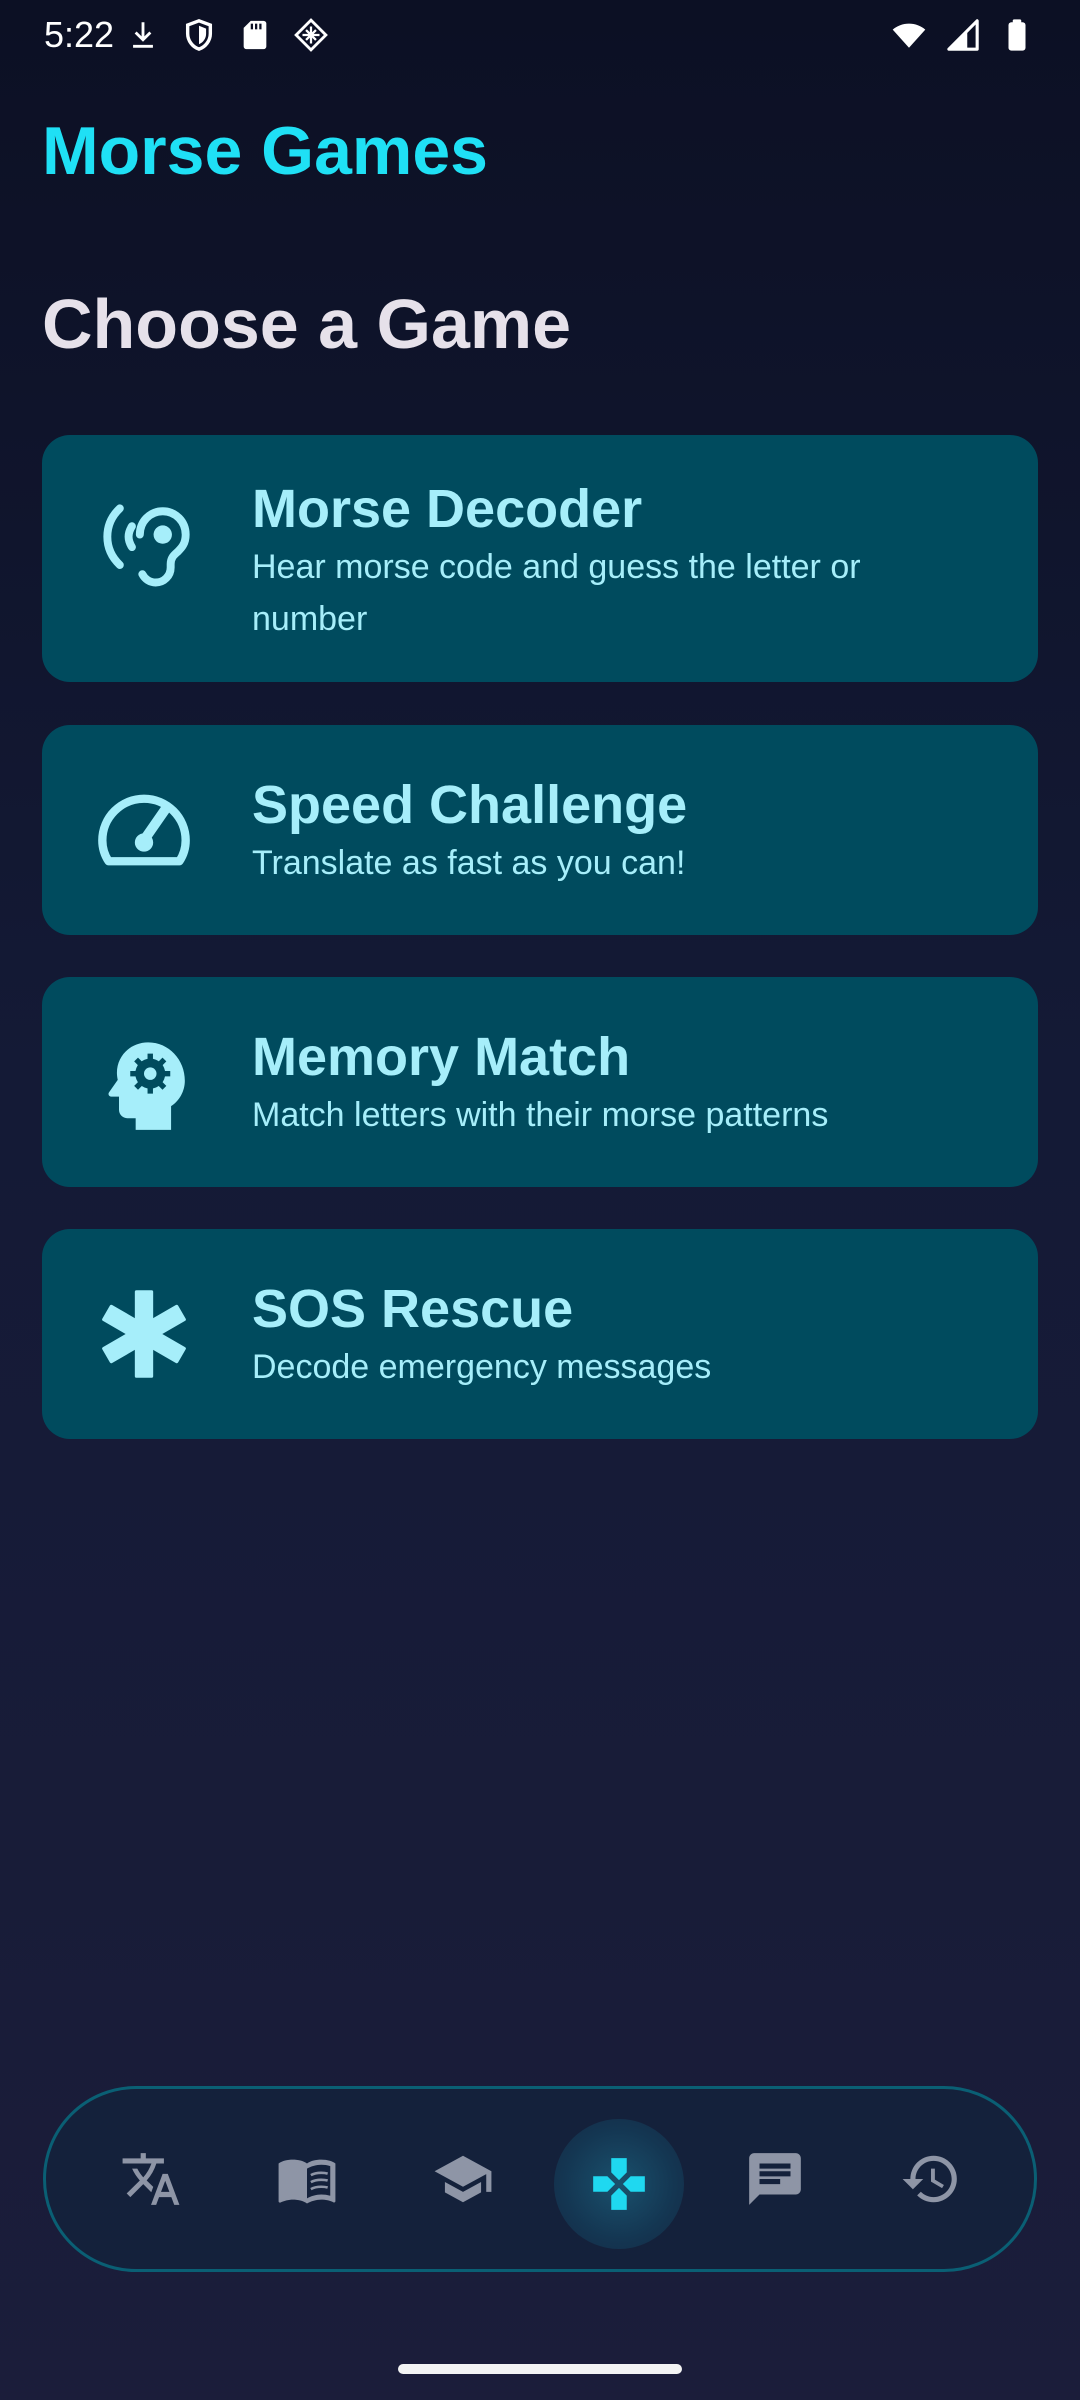  Describe the element at coordinates (143, 35) in the screenshot. I see `download-icon` at that location.